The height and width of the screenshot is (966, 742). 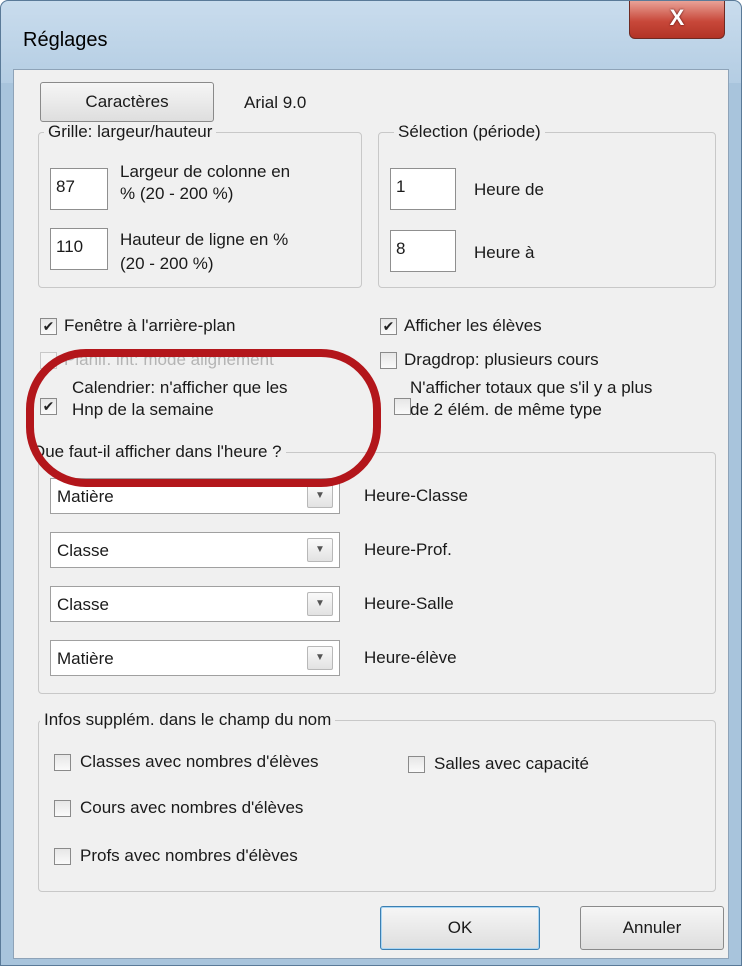 What do you see at coordinates (180, 387) in the screenshot?
I see `calendar-label-1: Calendrier: n'afficher que les` at bounding box center [180, 387].